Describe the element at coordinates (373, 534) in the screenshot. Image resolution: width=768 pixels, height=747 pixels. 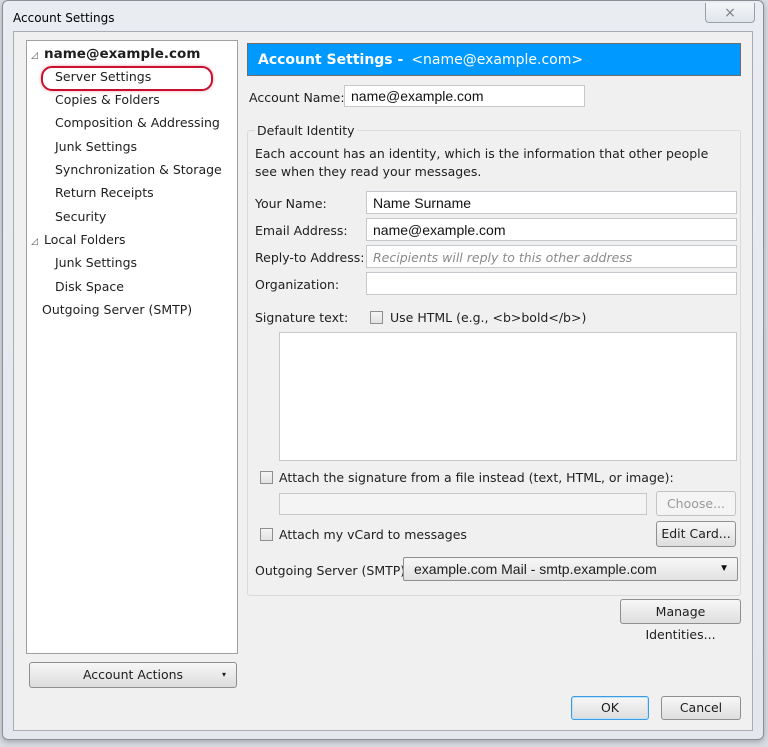
I see `attach-vcard-label: Attach my vCard to messages` at that location.